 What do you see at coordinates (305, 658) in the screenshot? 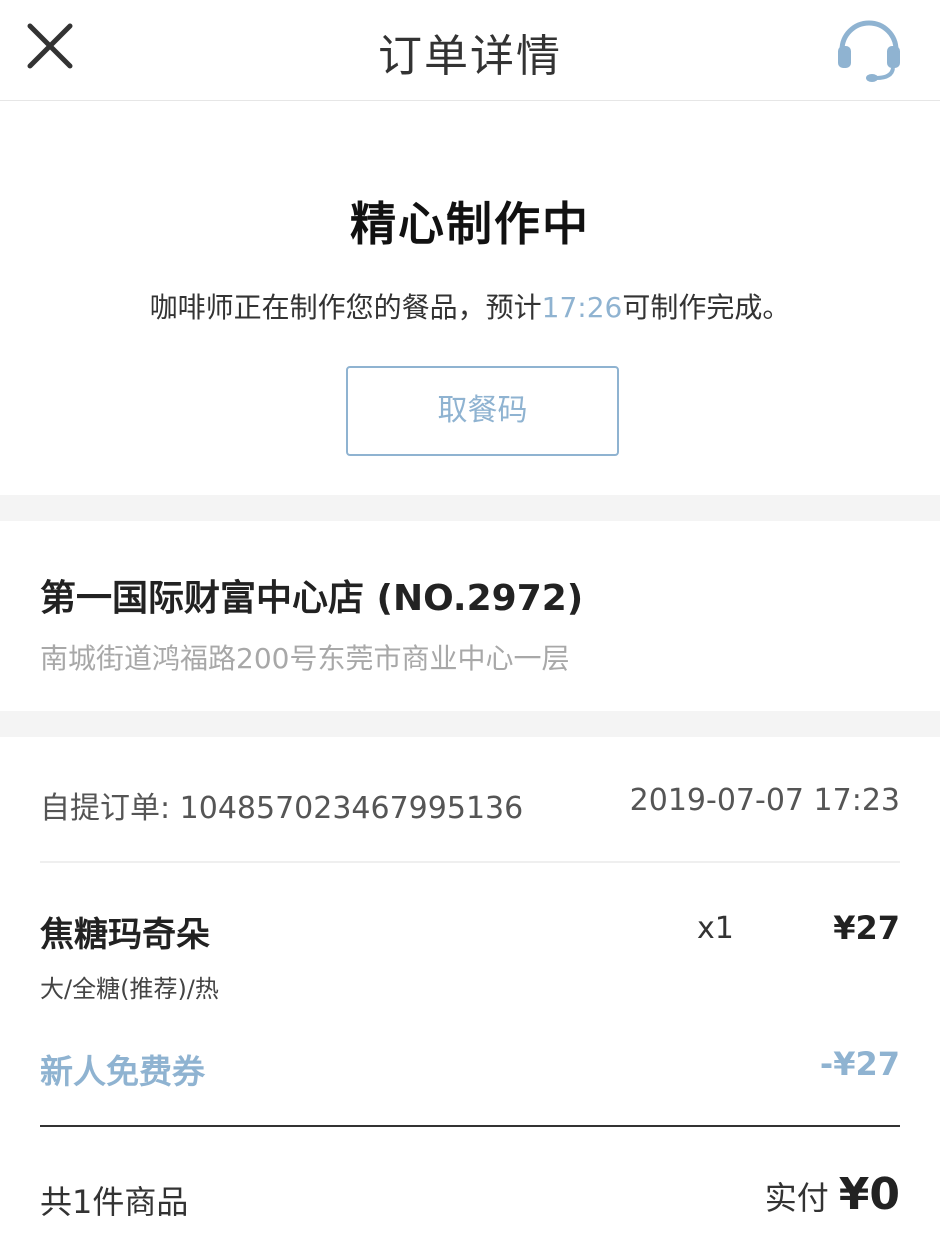
I see `store-address: 南城街道鸿福路200号东莞市商业中心一层` at bounding box center [305, 658].